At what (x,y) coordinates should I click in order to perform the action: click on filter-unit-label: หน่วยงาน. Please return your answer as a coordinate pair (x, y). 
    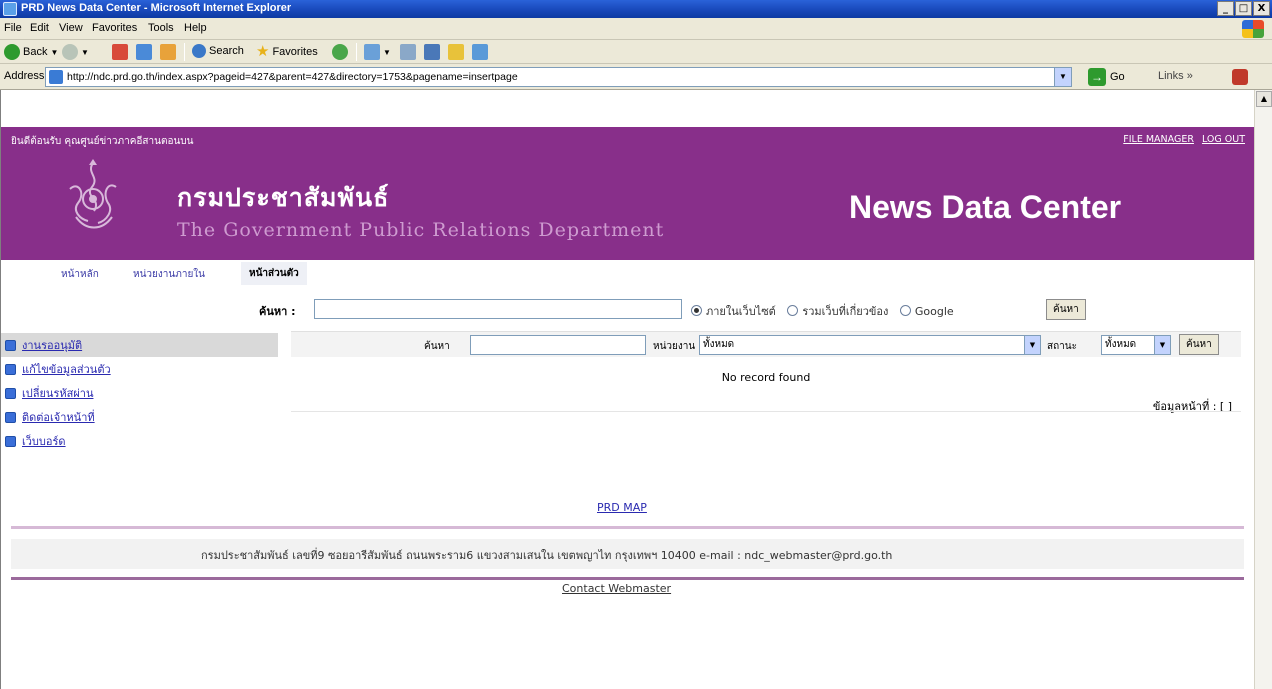
    Looking at the image, I should click on (674, 346).